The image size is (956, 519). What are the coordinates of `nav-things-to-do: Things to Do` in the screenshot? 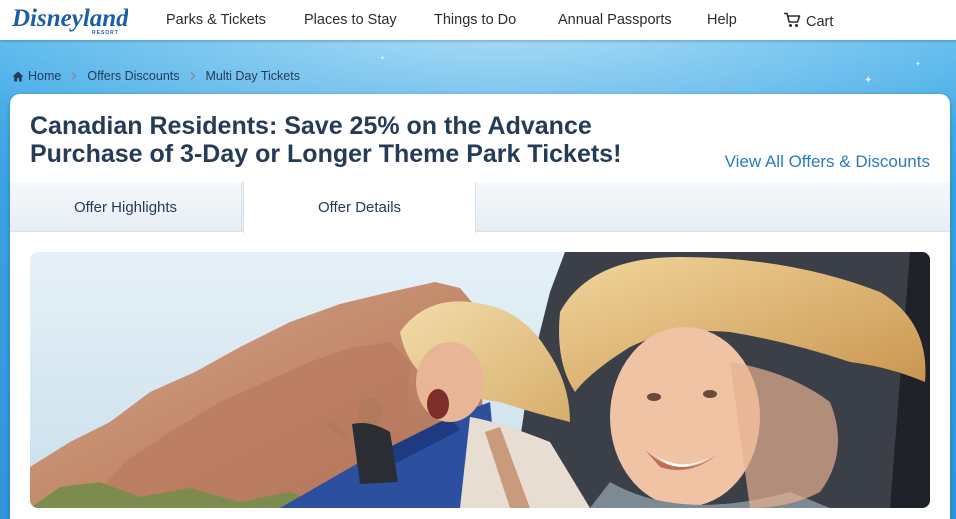 It's located at (475, 20).